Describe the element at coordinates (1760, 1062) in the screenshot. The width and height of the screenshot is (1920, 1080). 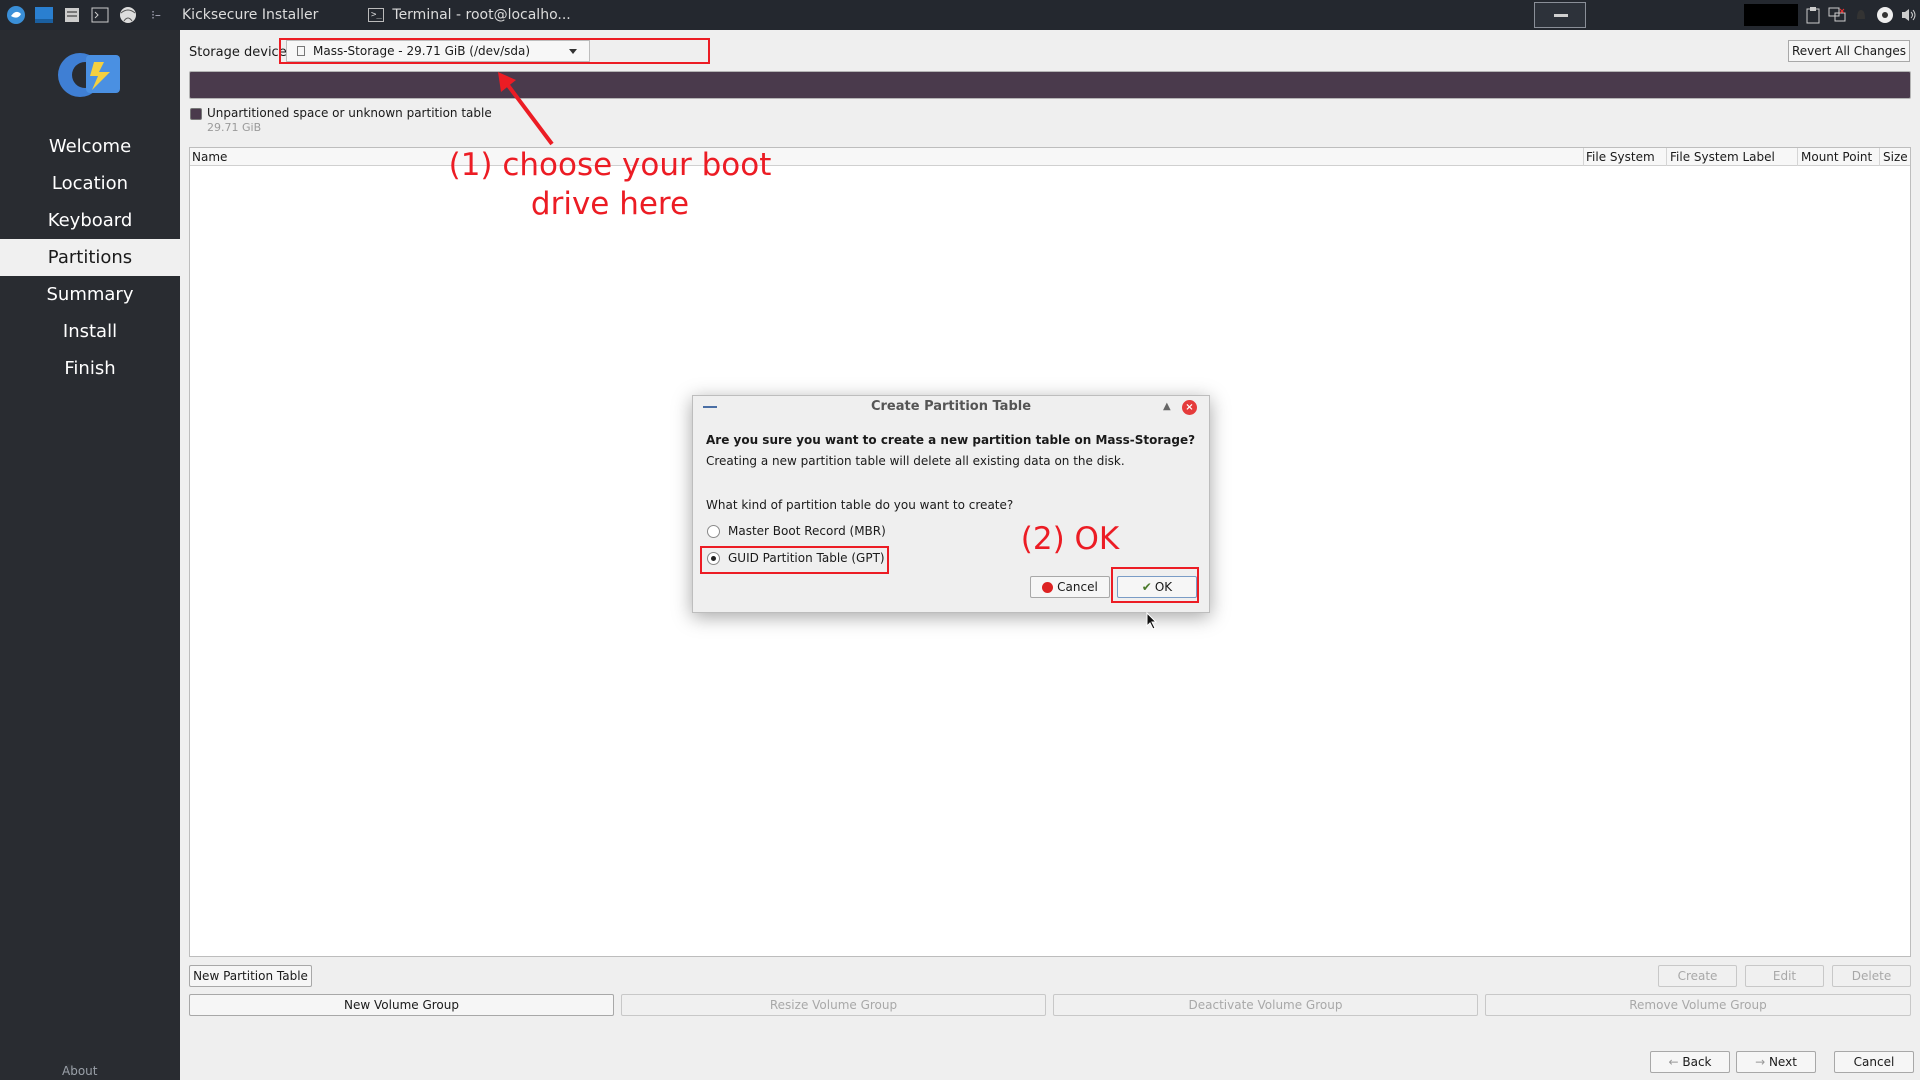
I see `arrow-right-icon: →` at that location.